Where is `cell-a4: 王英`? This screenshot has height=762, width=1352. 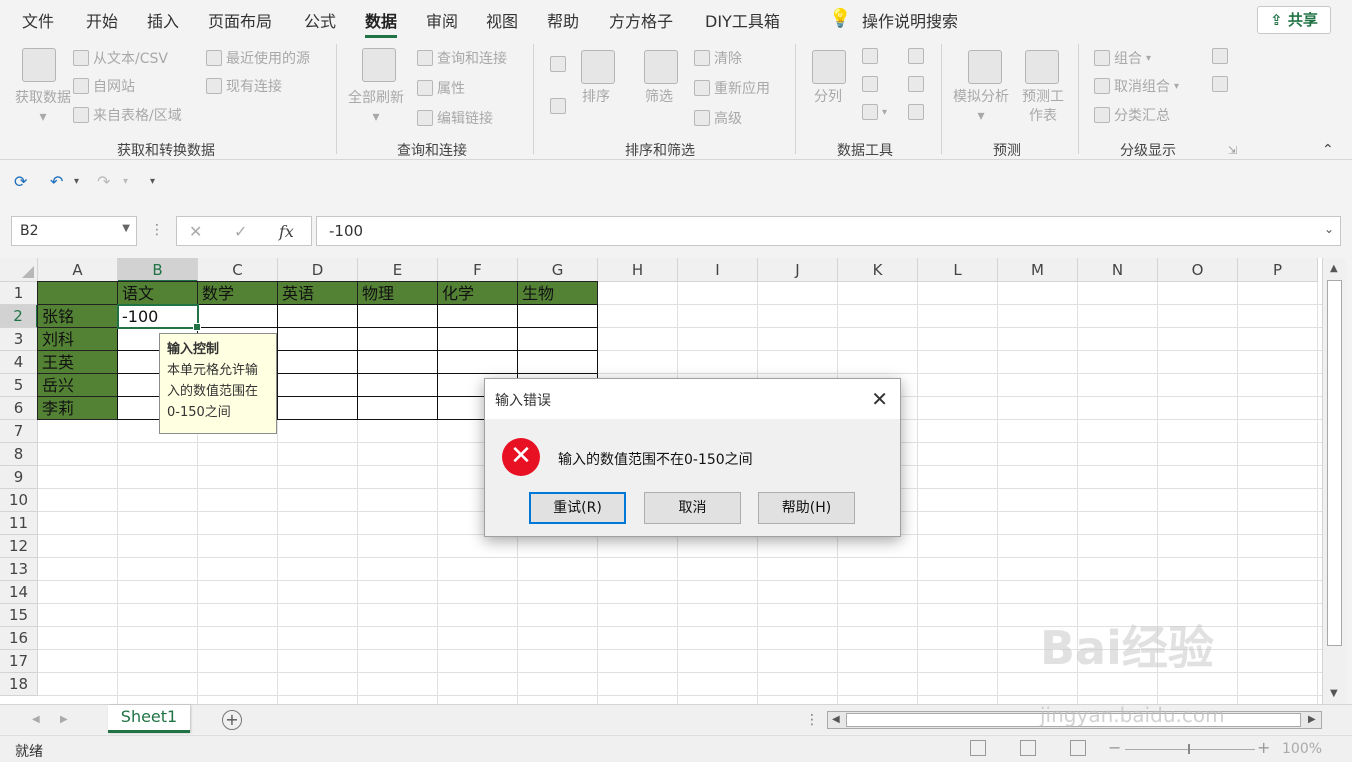
cell-a4: 王英 is located at coordinates (77, 362).